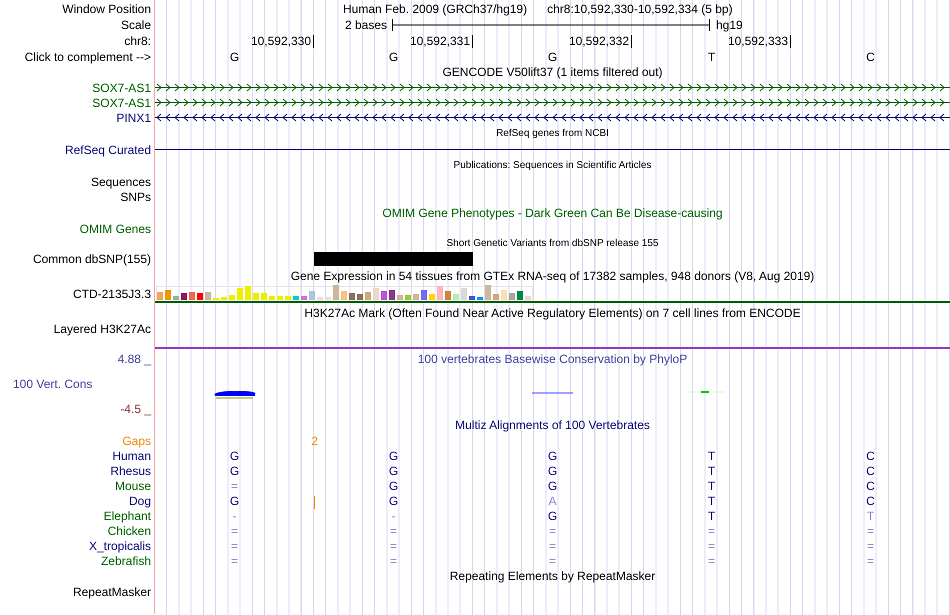  What do you see at coordinates (132, 486) in the screenshot?
I see `species-label: Mouse` at bounding box center [132, 486].